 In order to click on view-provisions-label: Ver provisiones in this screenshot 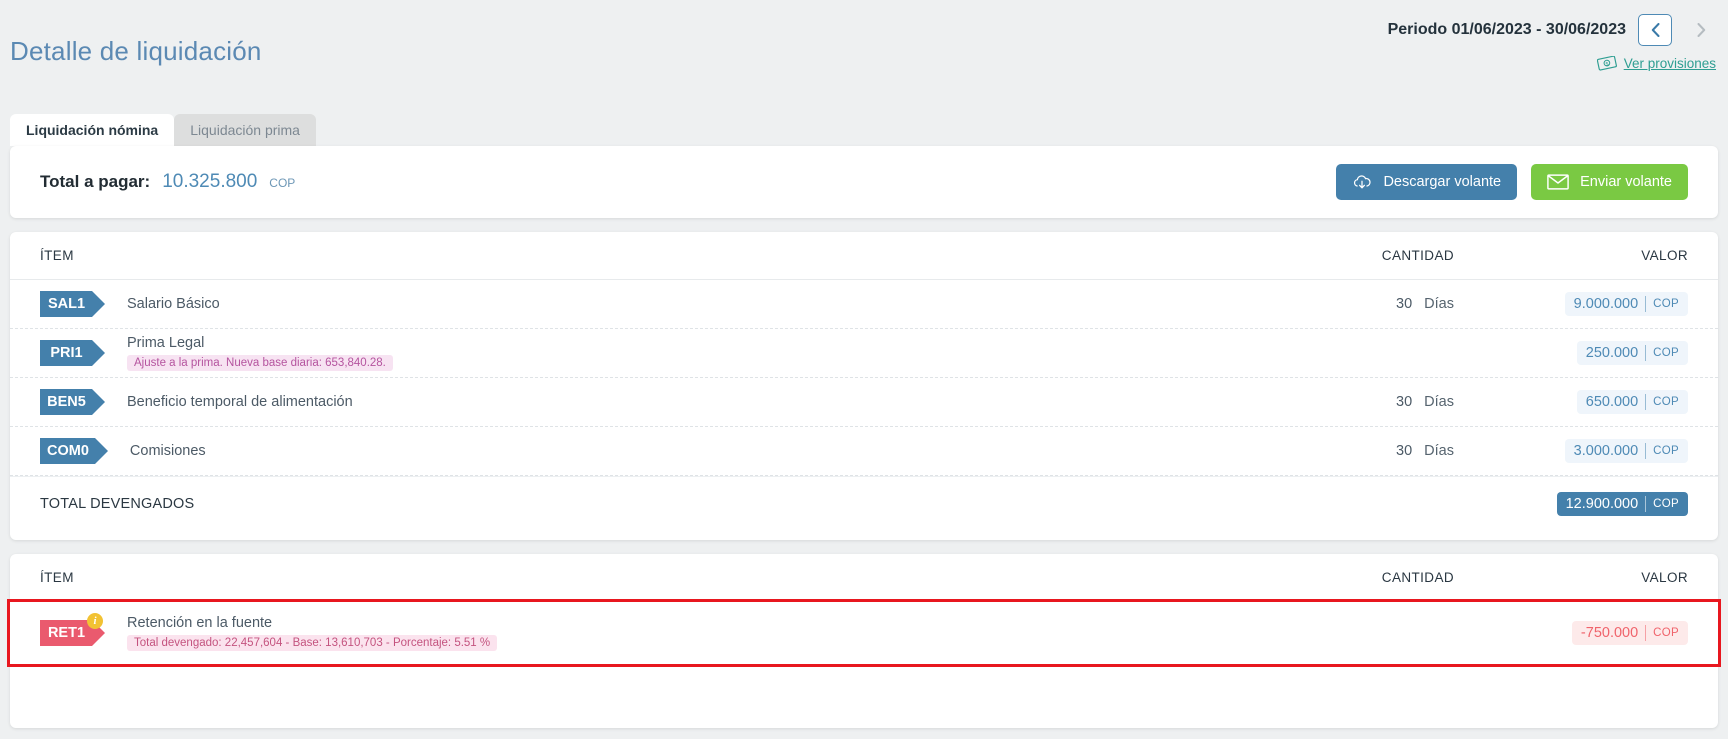, I will do `click(1670, 63)`.